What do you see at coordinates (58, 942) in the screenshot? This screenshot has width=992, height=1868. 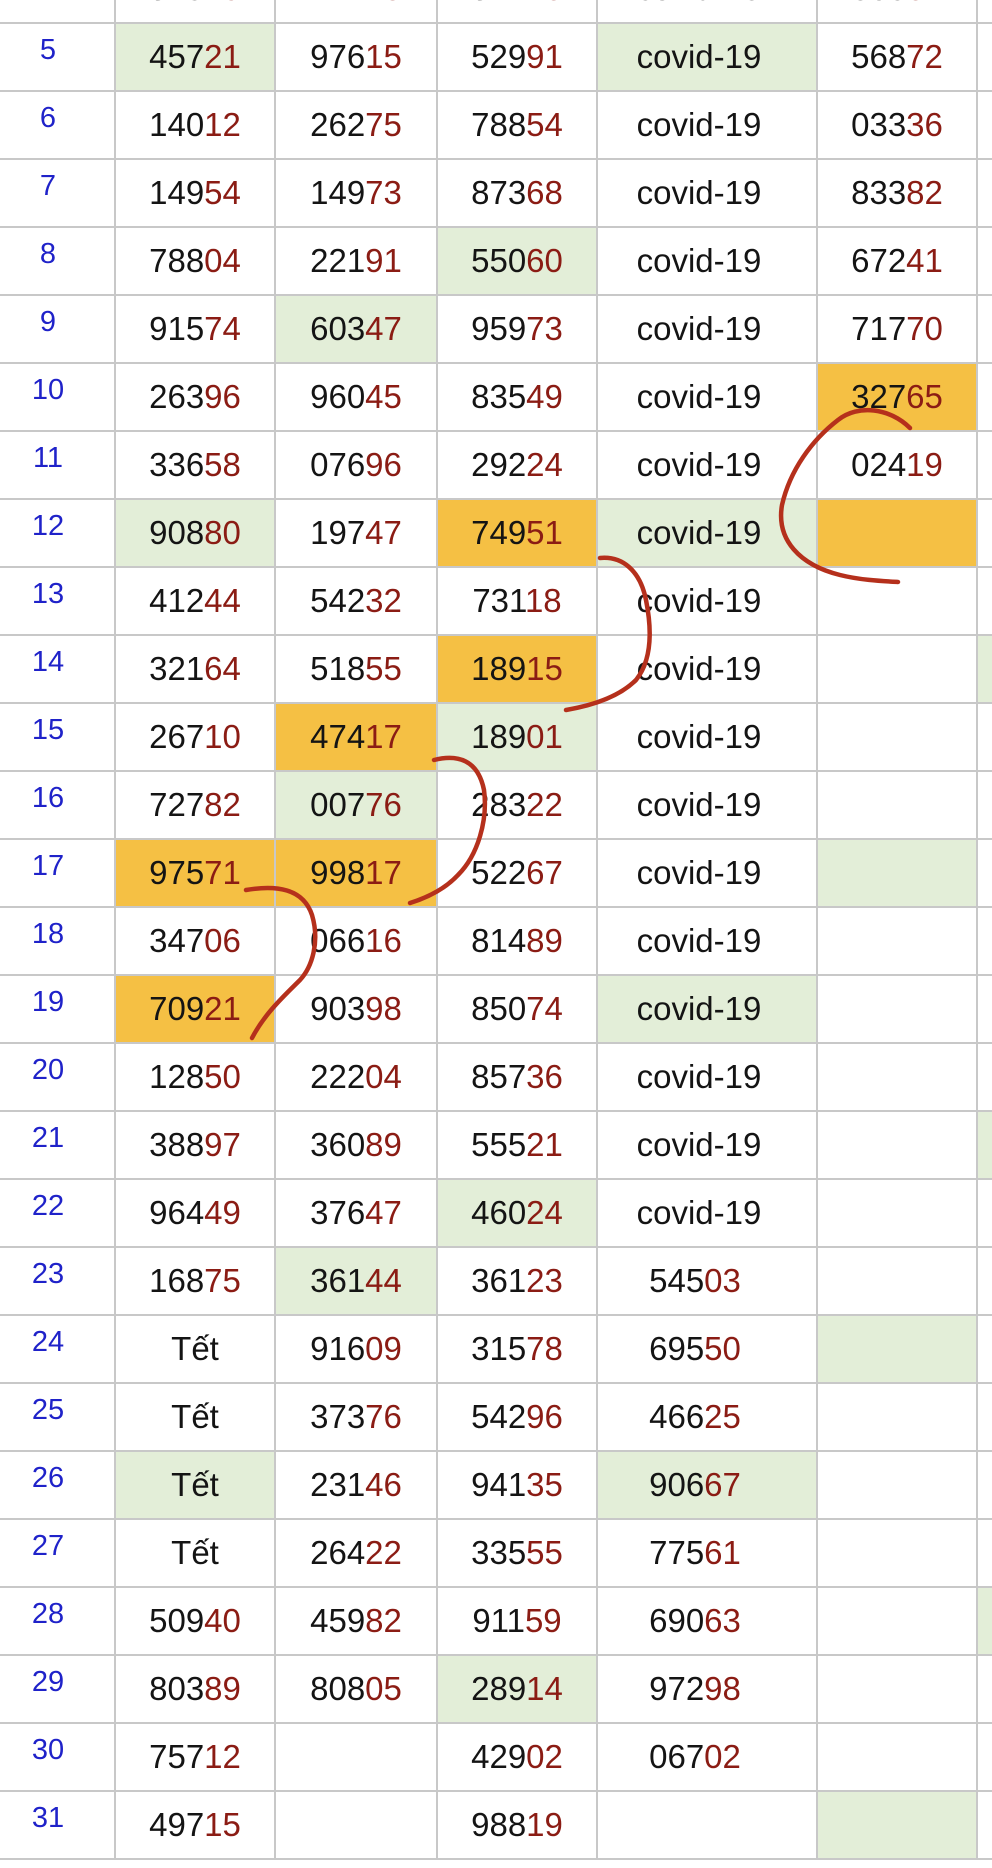 I see `row-number: 18` at bounding box center [58, 942].